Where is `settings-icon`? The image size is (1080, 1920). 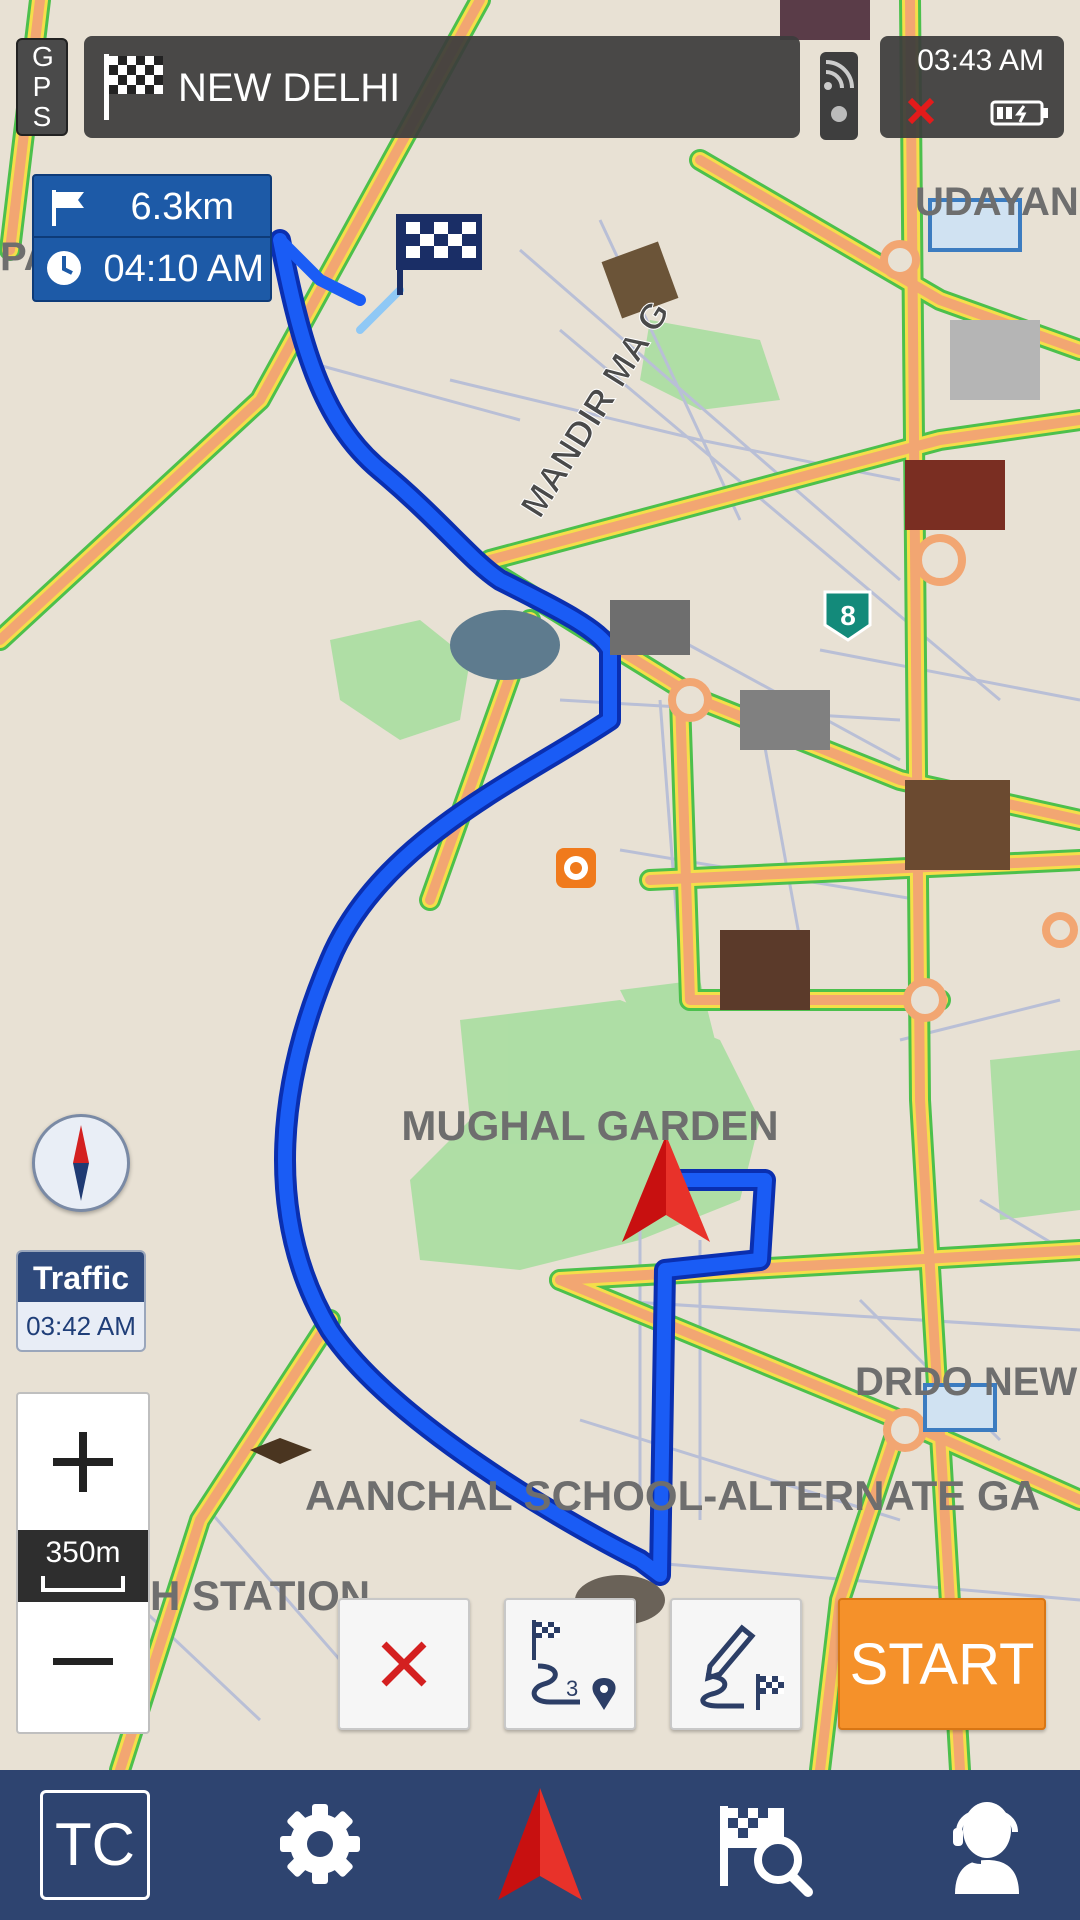 settings-icon is located at coordinates (320, 1844).